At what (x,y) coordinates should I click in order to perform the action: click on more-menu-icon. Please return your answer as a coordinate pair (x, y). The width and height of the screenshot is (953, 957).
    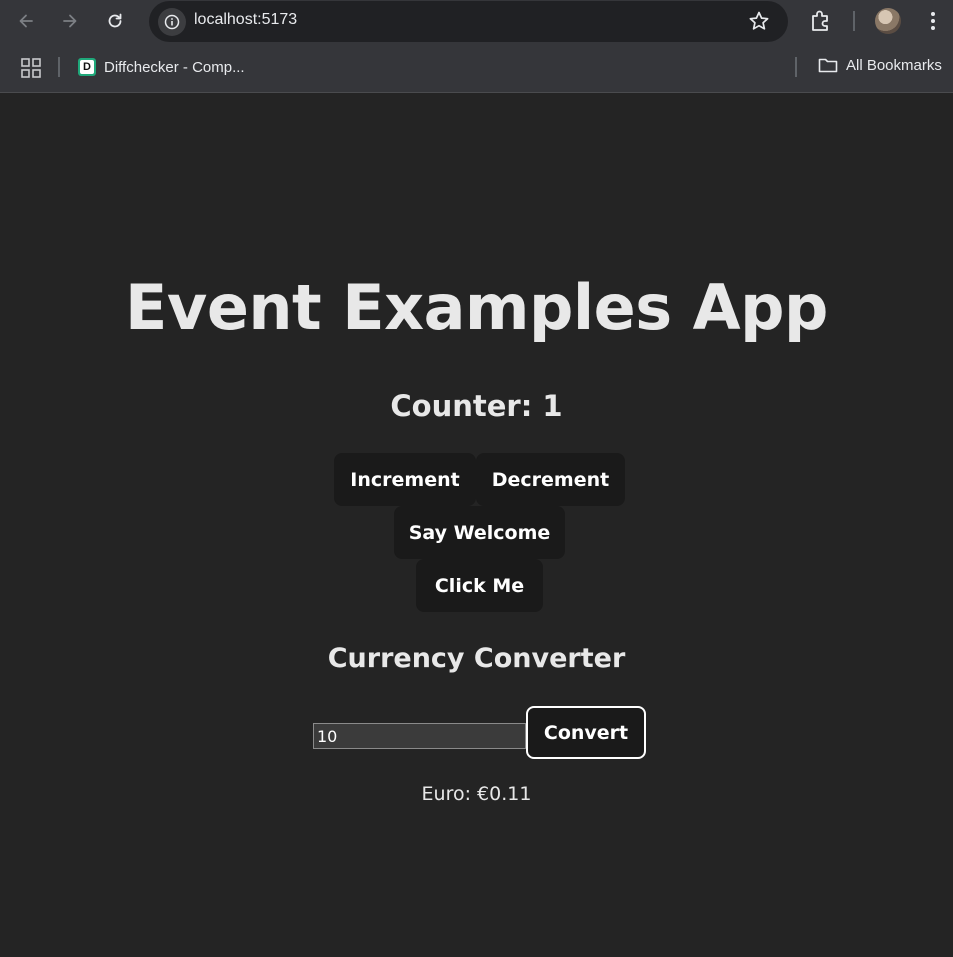
    Looking at the image, I should click on (933, 21).